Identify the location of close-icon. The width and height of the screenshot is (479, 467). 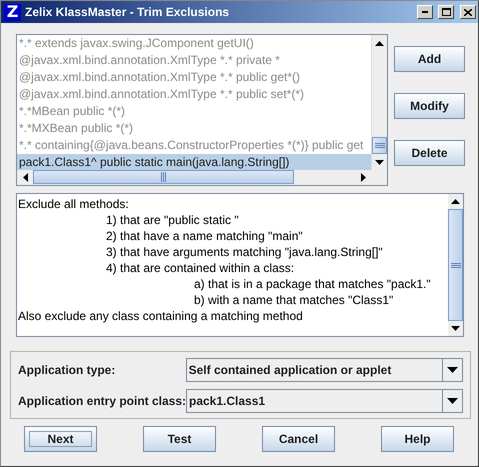
(468, 12).